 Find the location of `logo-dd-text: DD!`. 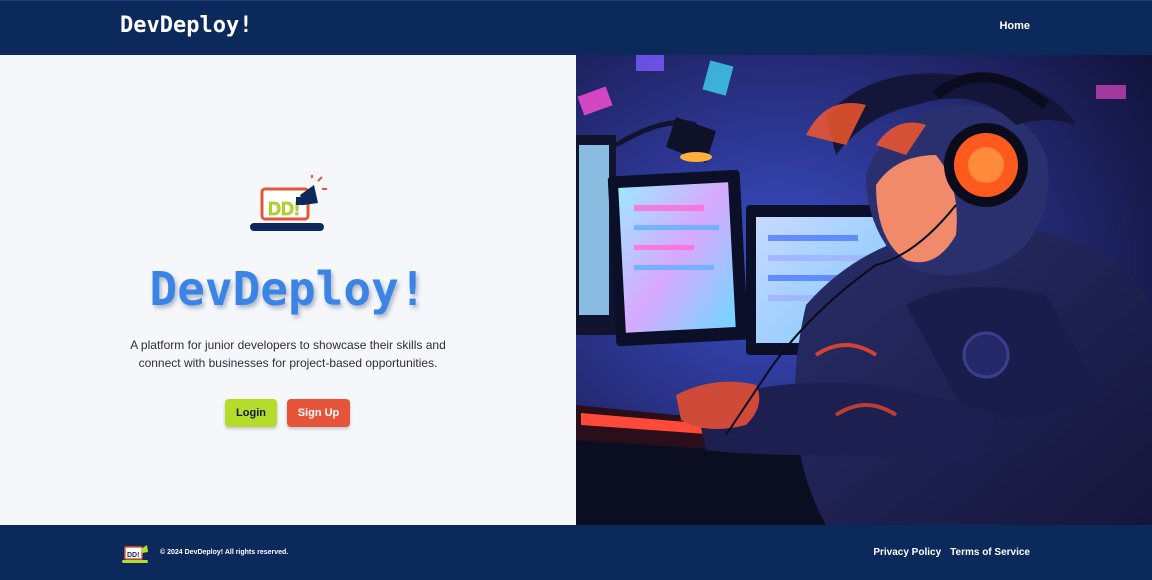

logo-dd-text: DD! is located at coordinates (284, 209).